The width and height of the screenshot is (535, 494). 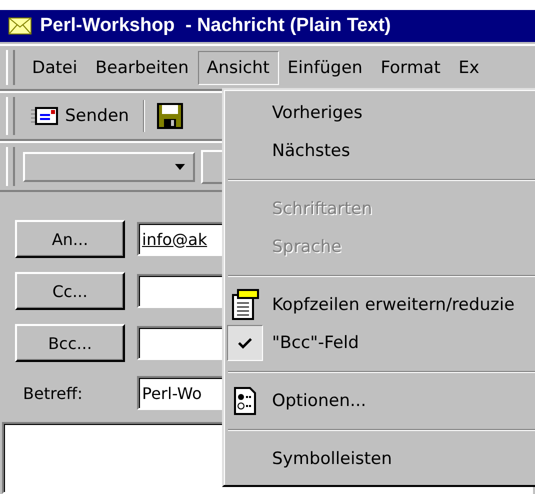 I want to click on menu-item: Einfügen, so click(x=325, y=67).